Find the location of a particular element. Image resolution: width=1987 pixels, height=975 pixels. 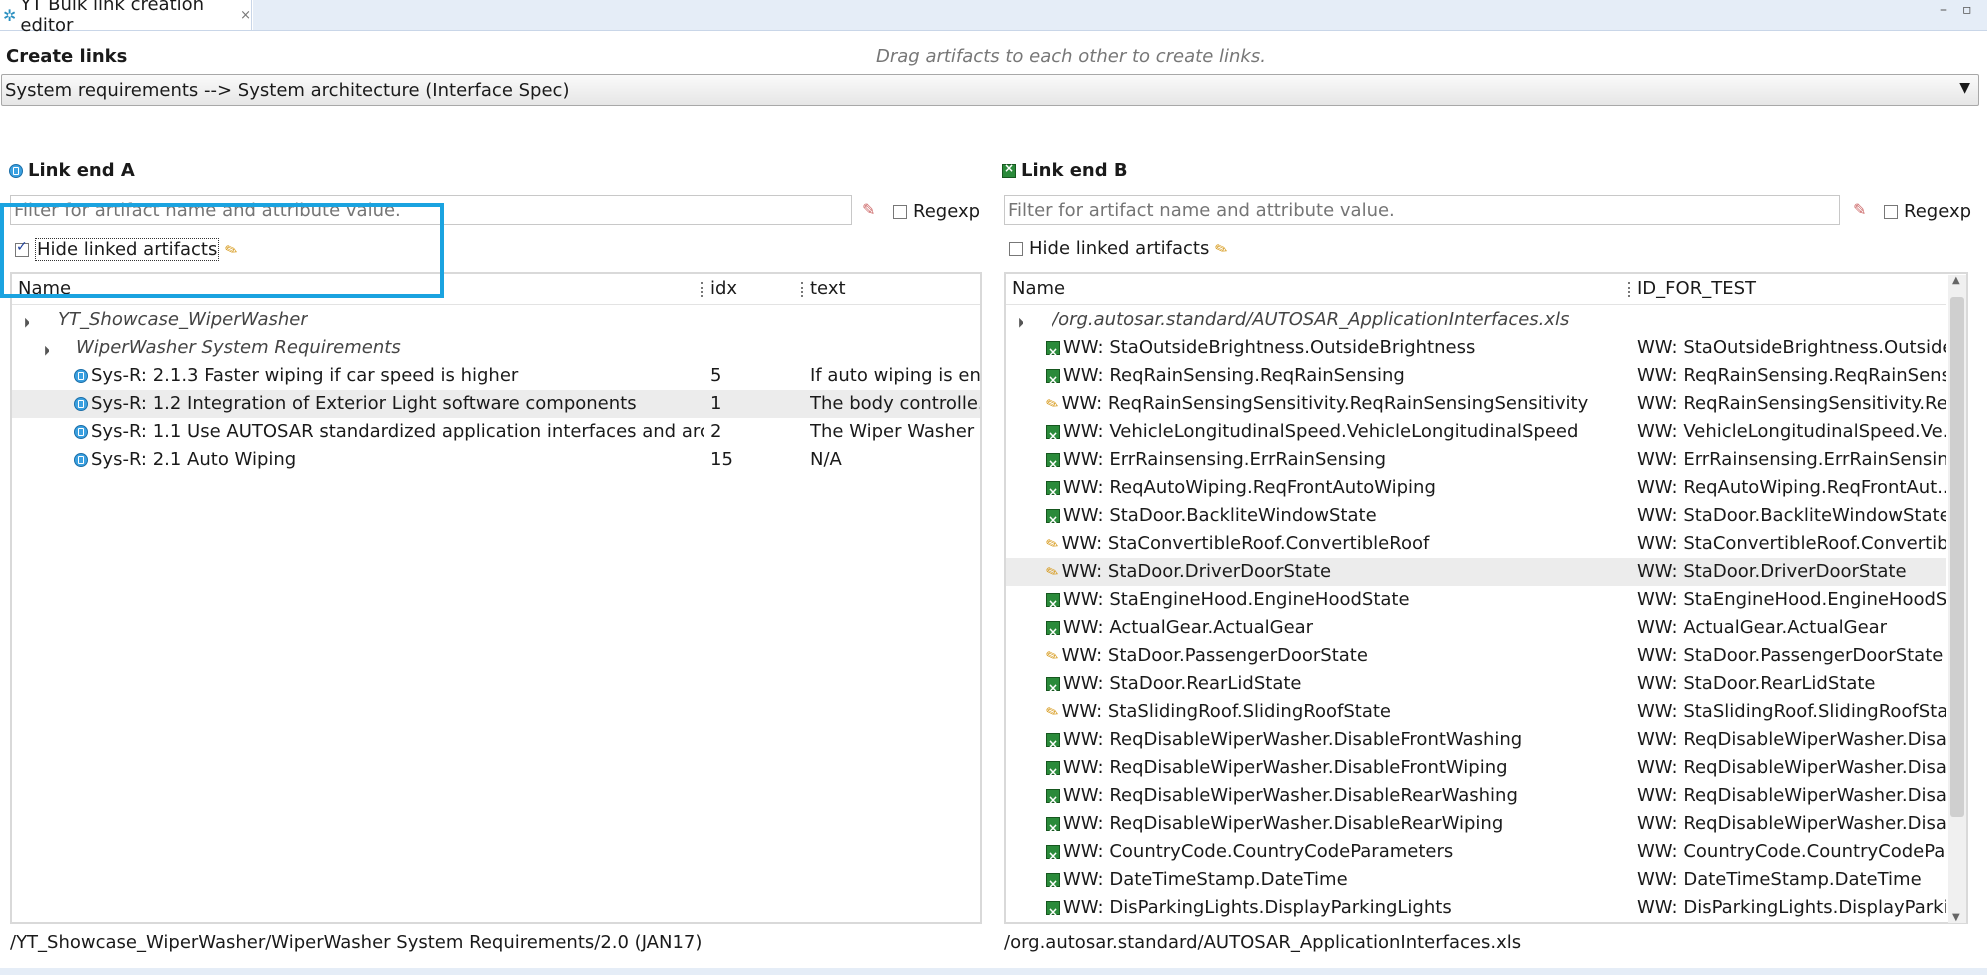

row-name: WW: ErrRainsensing.ErrRainSensing is located at coordinates (1225, 459).